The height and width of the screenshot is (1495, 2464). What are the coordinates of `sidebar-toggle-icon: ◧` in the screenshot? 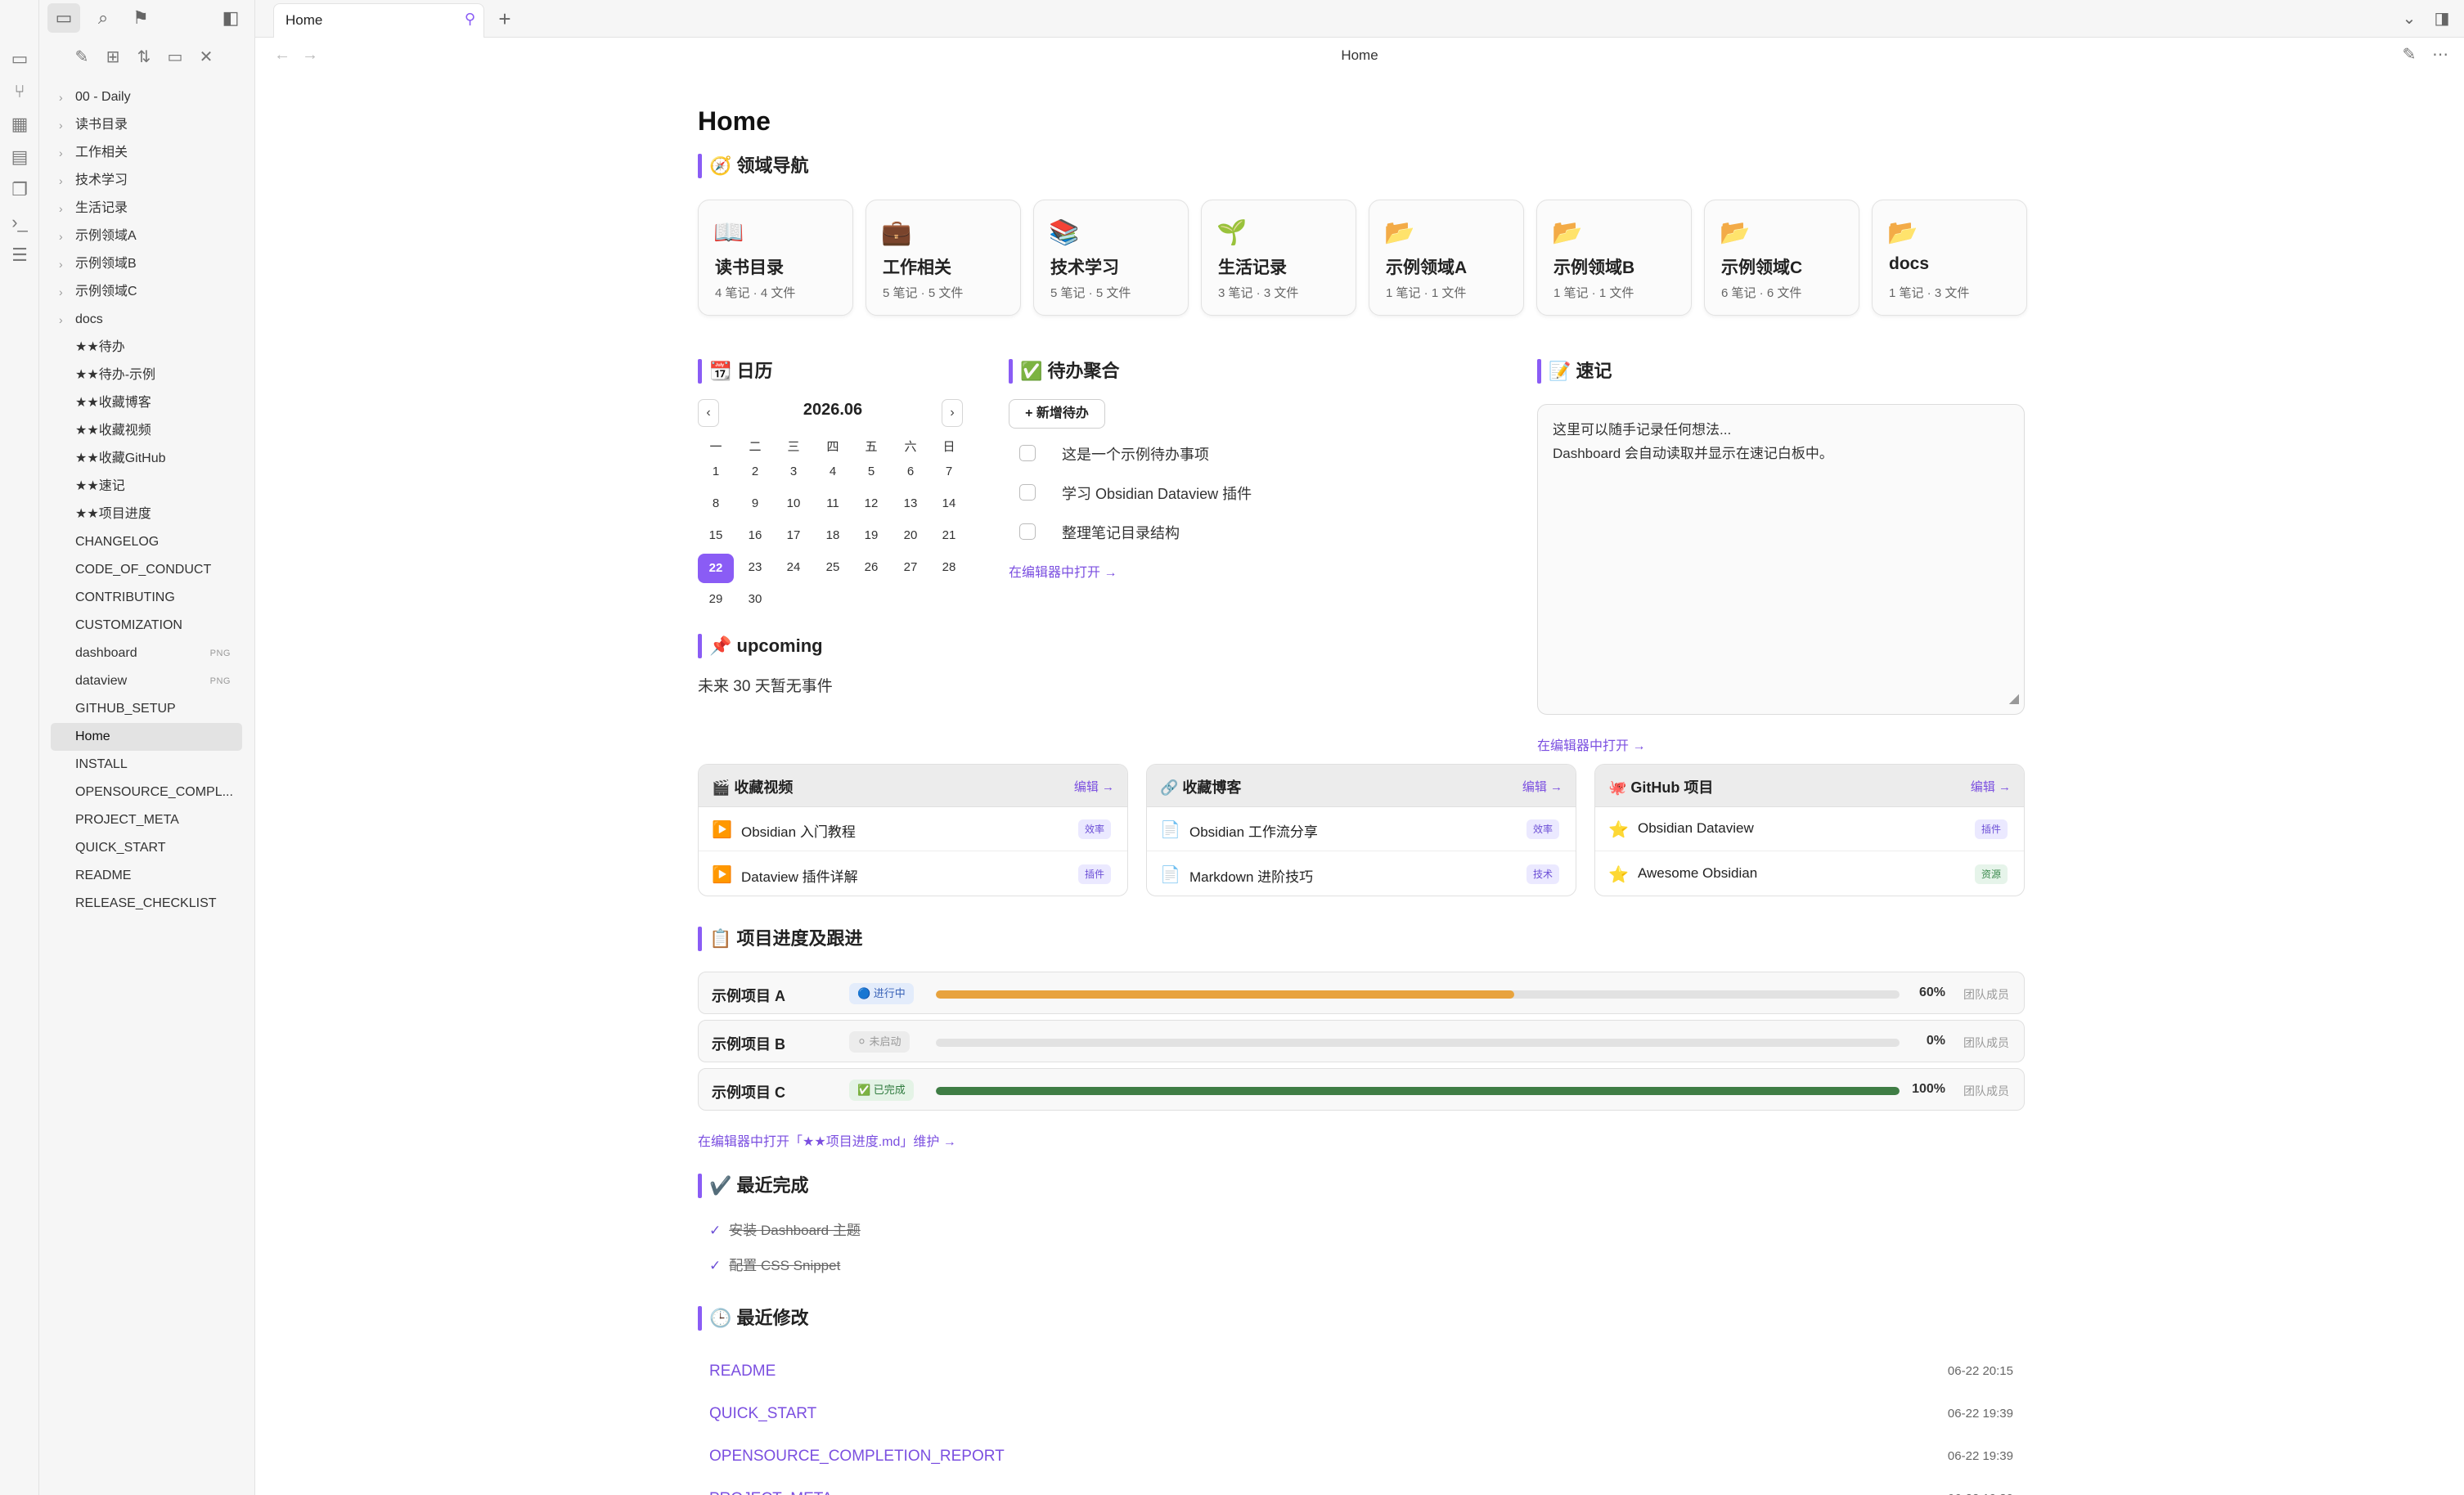 It's located at (230, 18).